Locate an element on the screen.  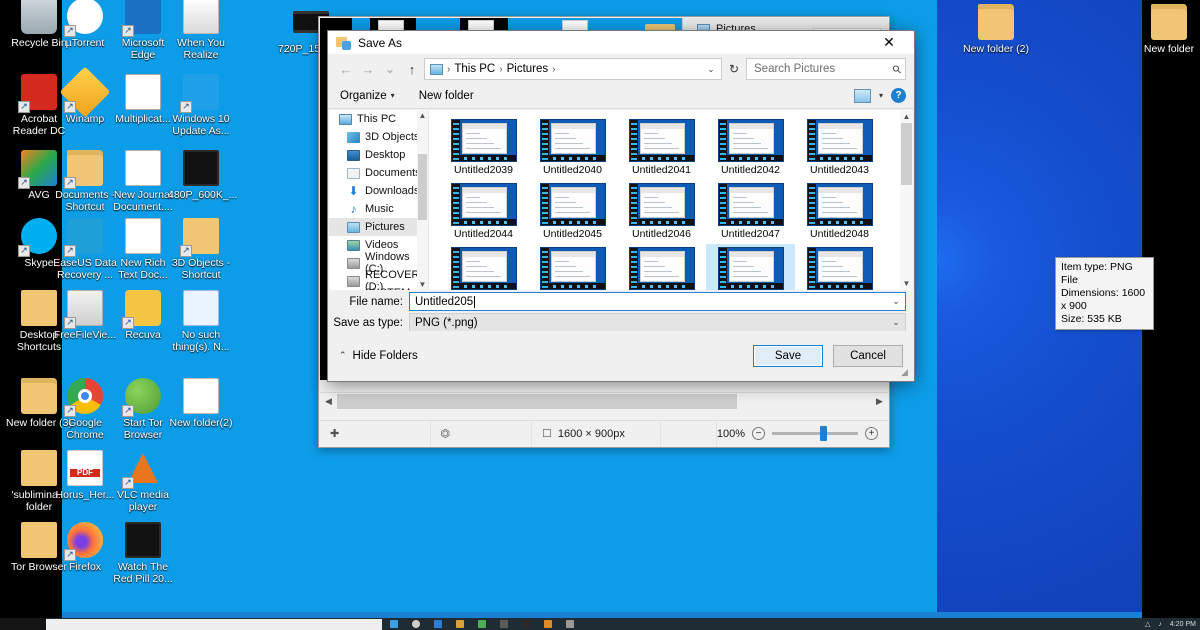
tree-item-desktop: Desktop is located at coordinates (378, 155).